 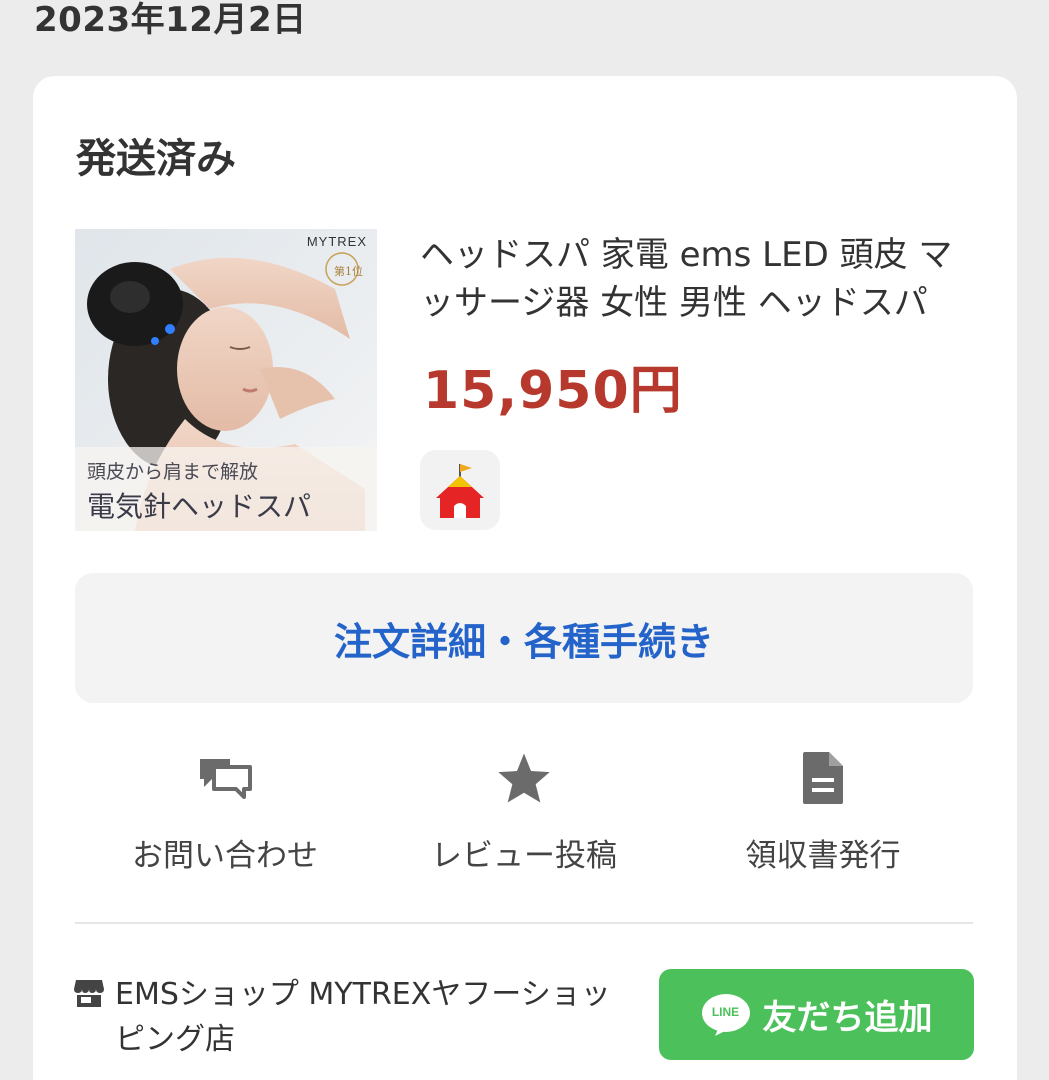 What do you see at coordinates (199, 506) in the screenshot?
I see `product-image-caption-large: 電気針ヘッドスパ` at bounding box center [199, 506].